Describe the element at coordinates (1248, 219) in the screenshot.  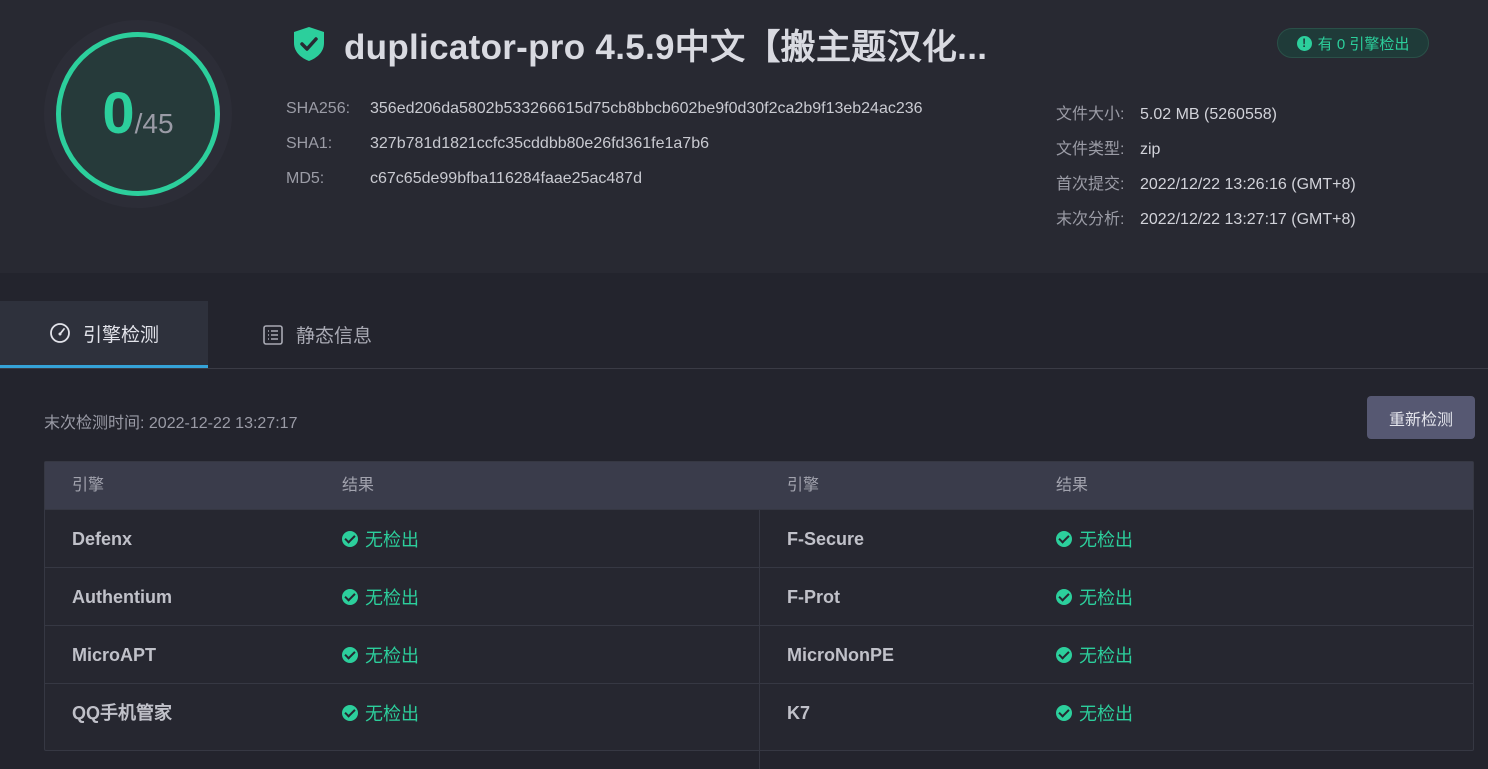
I see `info-value: 2022/12/22 13:27:17 (GMT+8)` at that location.